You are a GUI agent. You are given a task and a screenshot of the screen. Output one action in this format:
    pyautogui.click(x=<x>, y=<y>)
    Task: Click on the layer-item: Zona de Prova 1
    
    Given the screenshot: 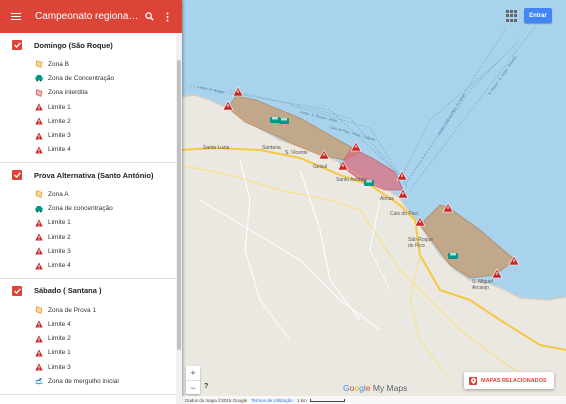 What is the action you would take?
    pyautogui.click(x=88, y=310)
    